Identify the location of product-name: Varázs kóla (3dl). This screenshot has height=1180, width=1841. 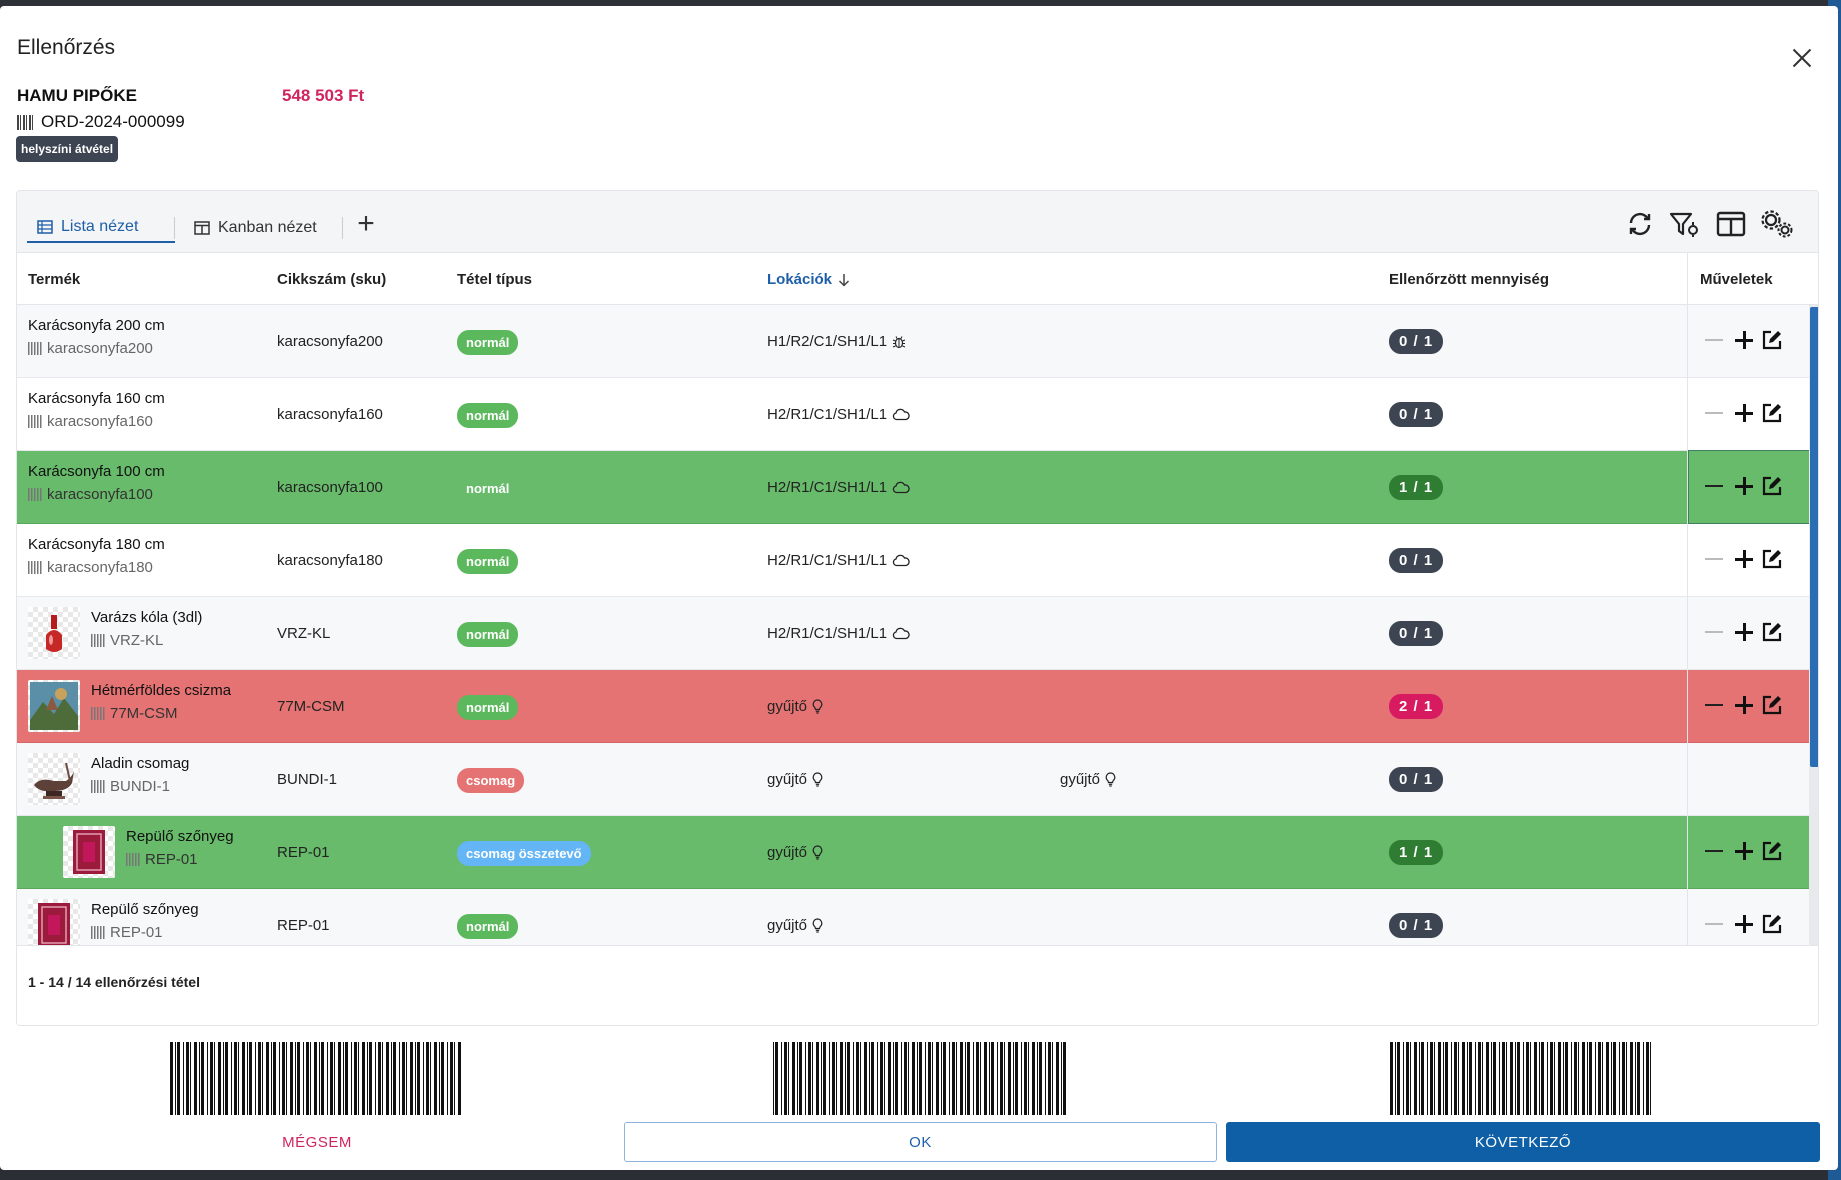
(147, 617).